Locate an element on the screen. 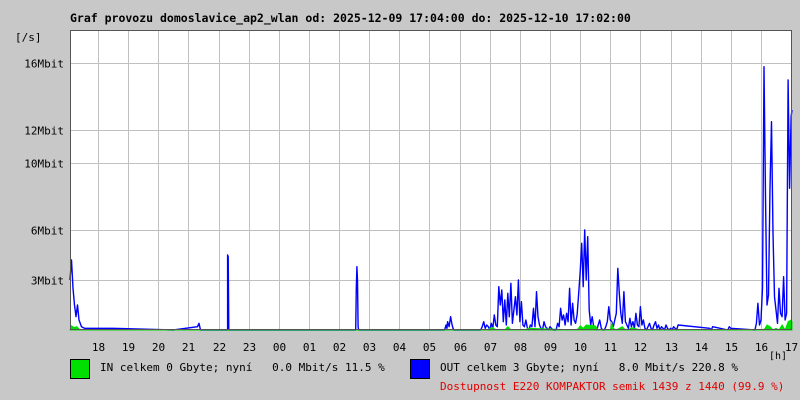 Image resolution: width=800 pixels, height=400 pixels. x-tick-label: 01 is located at coordinates (309, 347).